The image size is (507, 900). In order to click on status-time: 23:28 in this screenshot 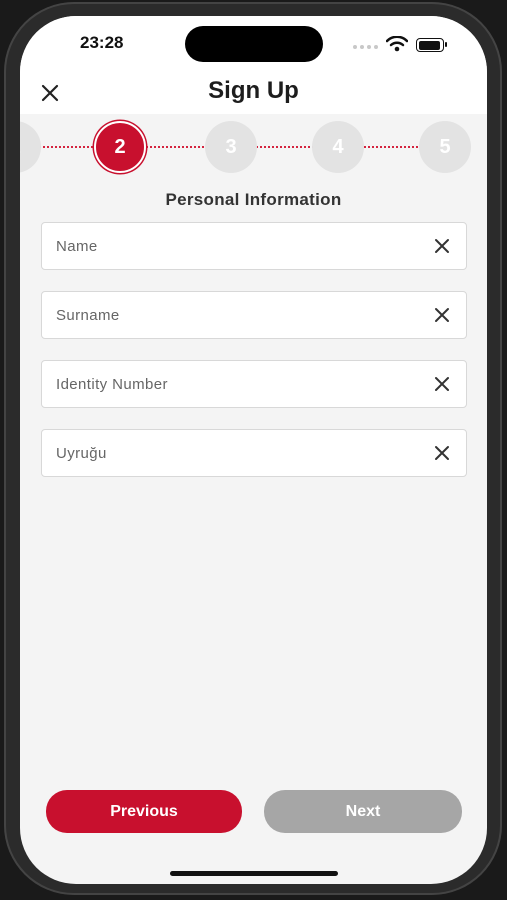, I will do `click(102, 42)`.